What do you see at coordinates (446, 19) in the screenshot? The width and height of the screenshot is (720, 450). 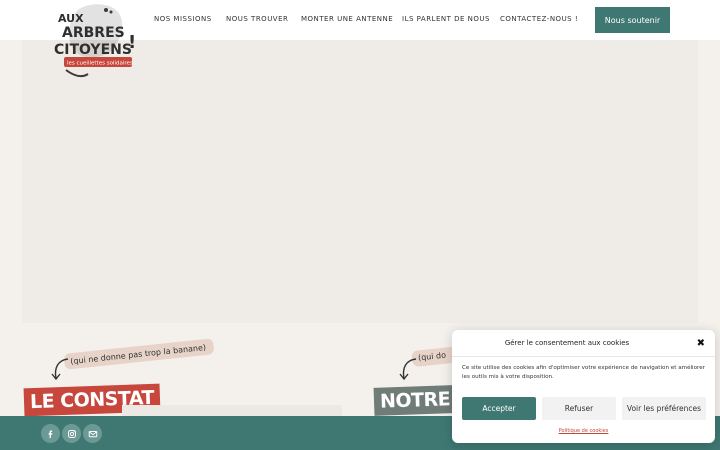 I see `nav-item-presse: ILS PARLENT DE NOUS` at bounding box center [446, 19].